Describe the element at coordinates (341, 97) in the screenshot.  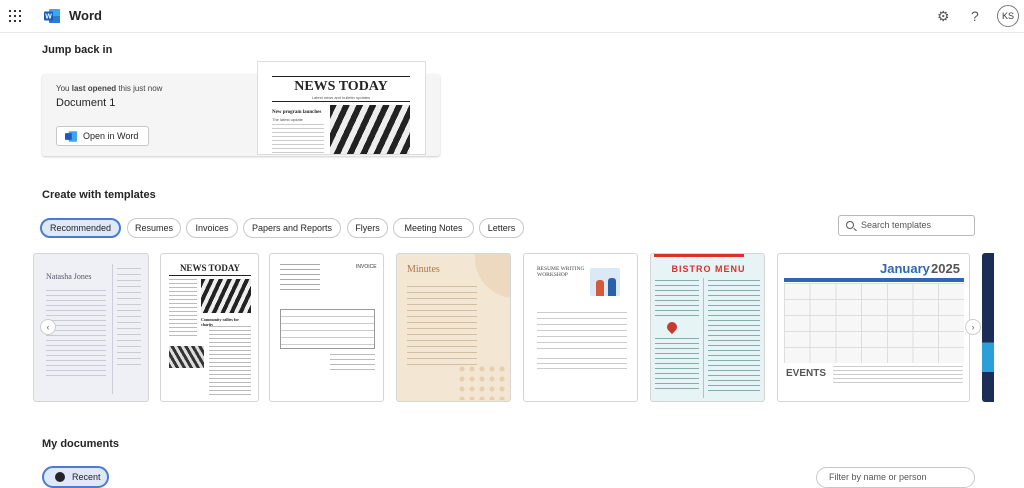
I see `thumb-tagline: Latest news and bulletin updates` at that location.